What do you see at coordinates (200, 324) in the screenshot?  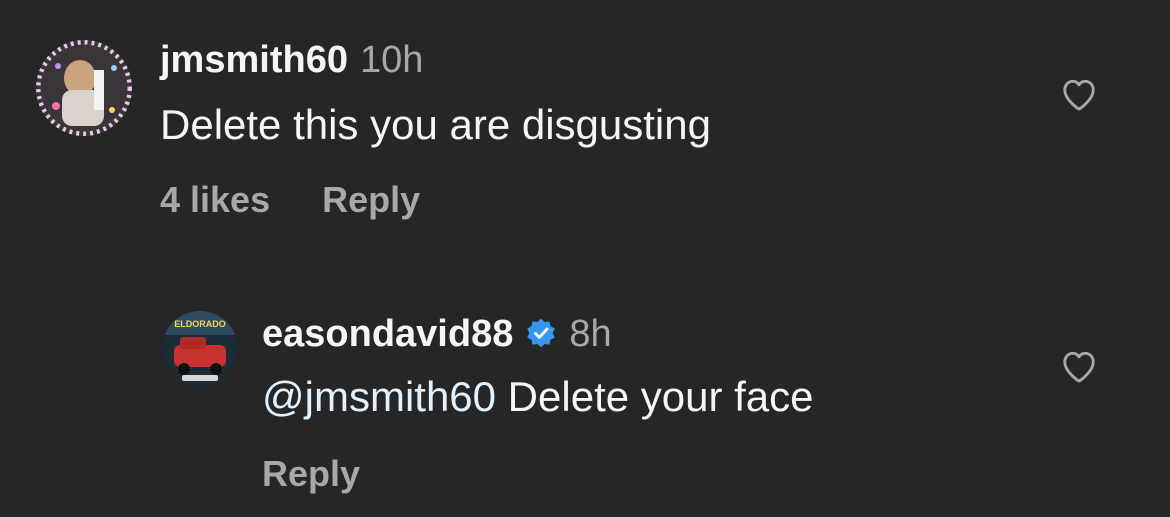 I see `avatar-logo-text: ELDORADO` at bounding box center [200, 324].